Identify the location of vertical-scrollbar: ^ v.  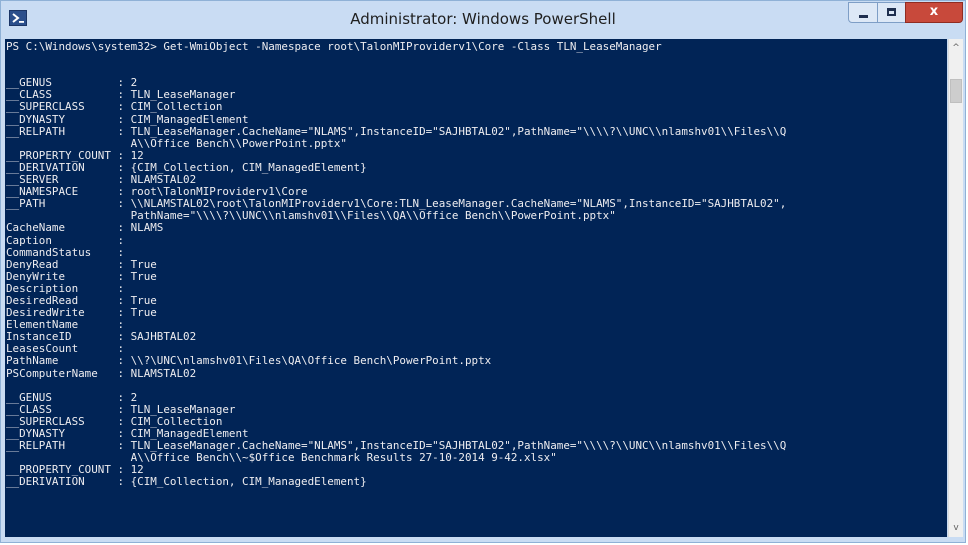
(955, 288).